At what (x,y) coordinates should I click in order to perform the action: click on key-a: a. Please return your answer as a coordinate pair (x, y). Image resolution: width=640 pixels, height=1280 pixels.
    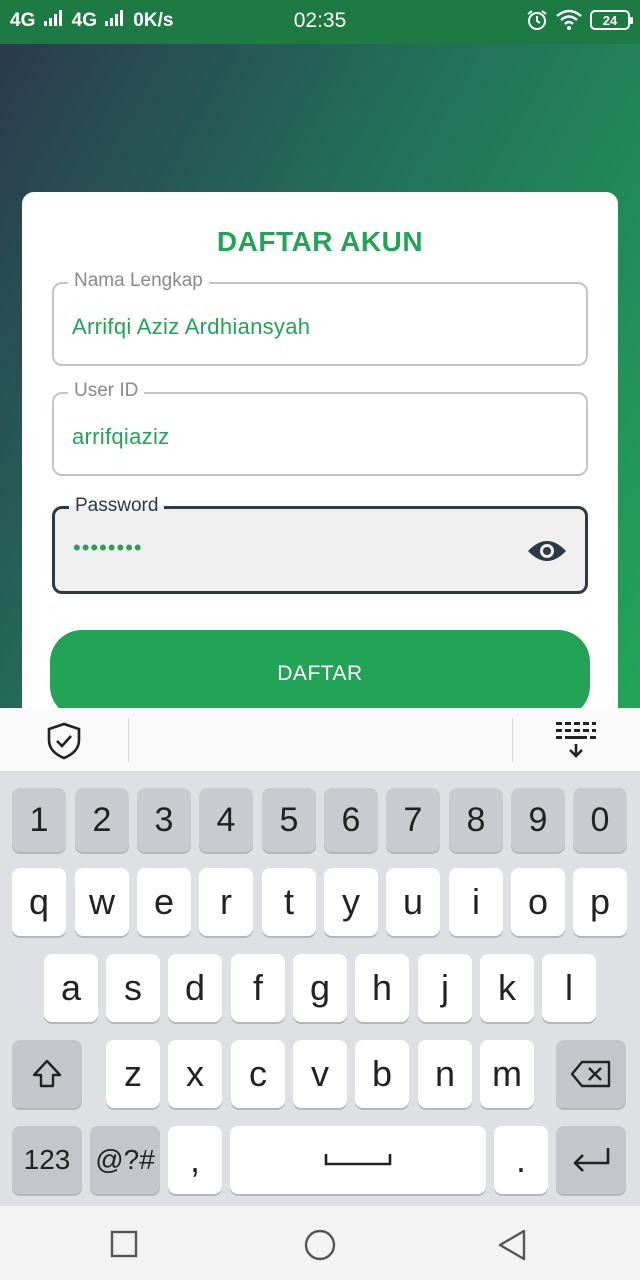
    Looking at the image, I should click on (71, 988).